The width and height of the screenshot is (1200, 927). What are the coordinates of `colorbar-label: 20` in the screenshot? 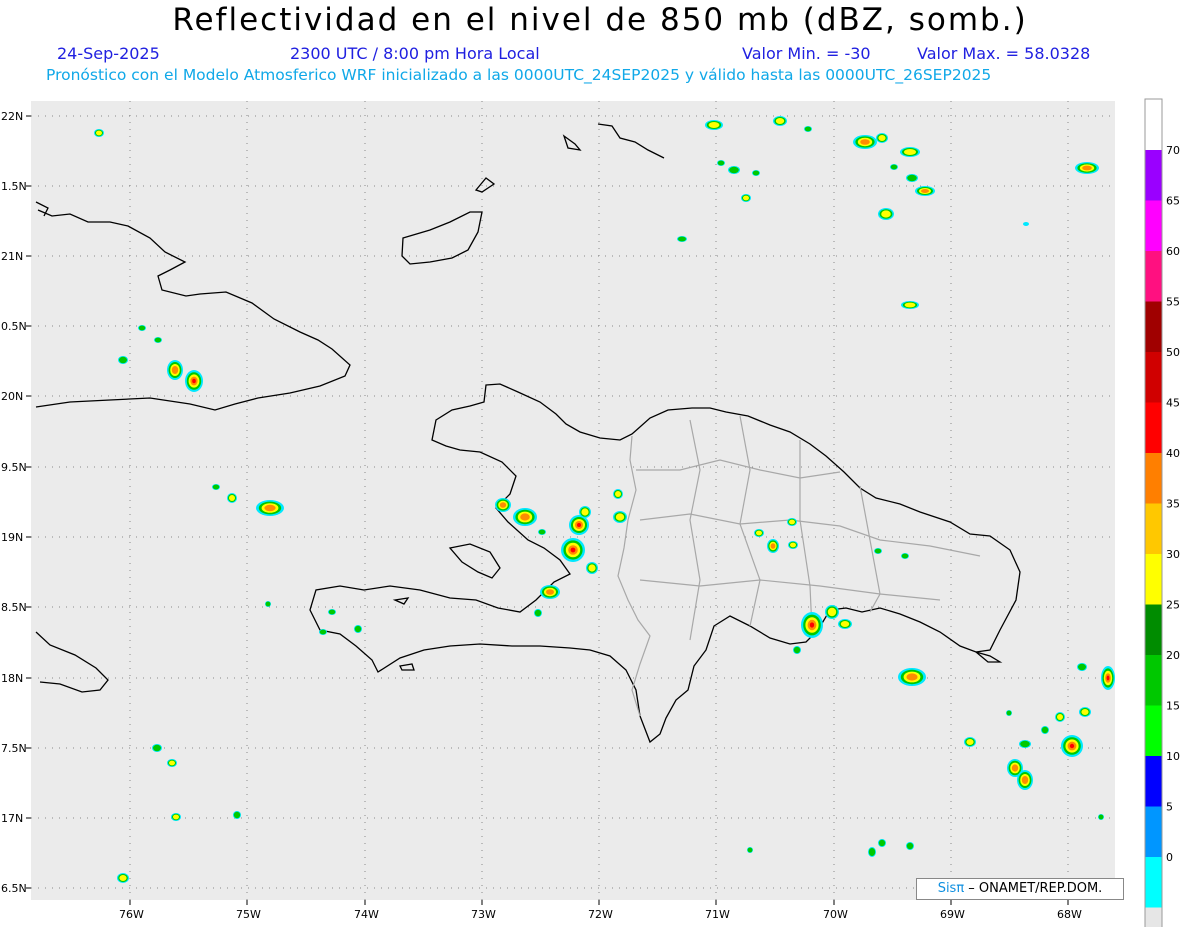 It's located at (1173, 655).